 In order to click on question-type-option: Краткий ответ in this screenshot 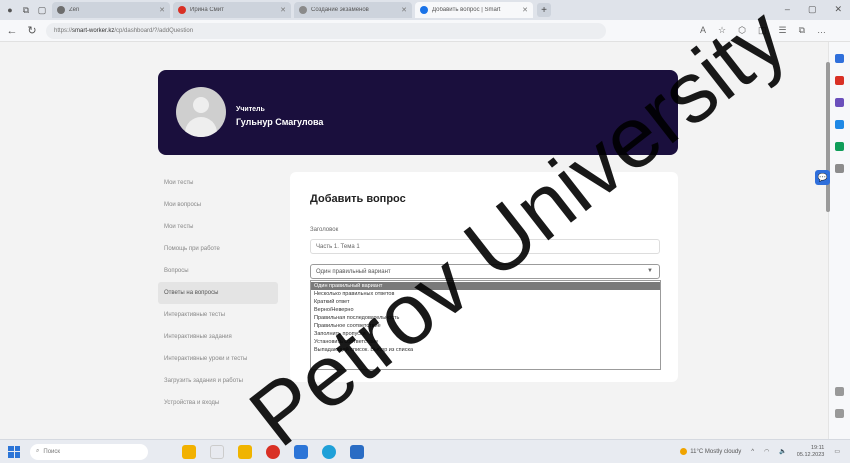, I will do `click(485, 302)`.